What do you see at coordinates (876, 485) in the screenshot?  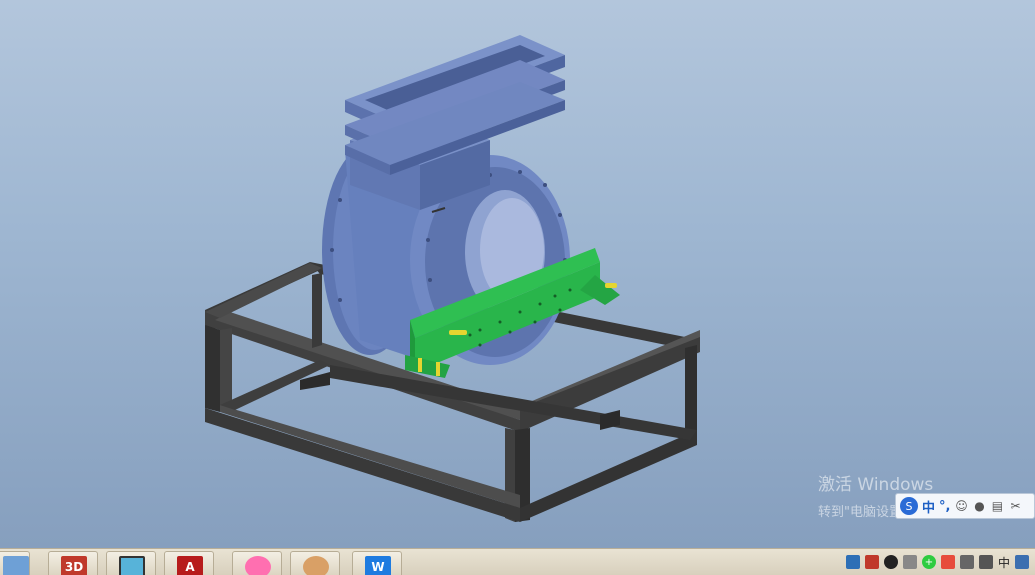 I see `watermark-title: 激活 Windows` at bounding box center [876, 485].